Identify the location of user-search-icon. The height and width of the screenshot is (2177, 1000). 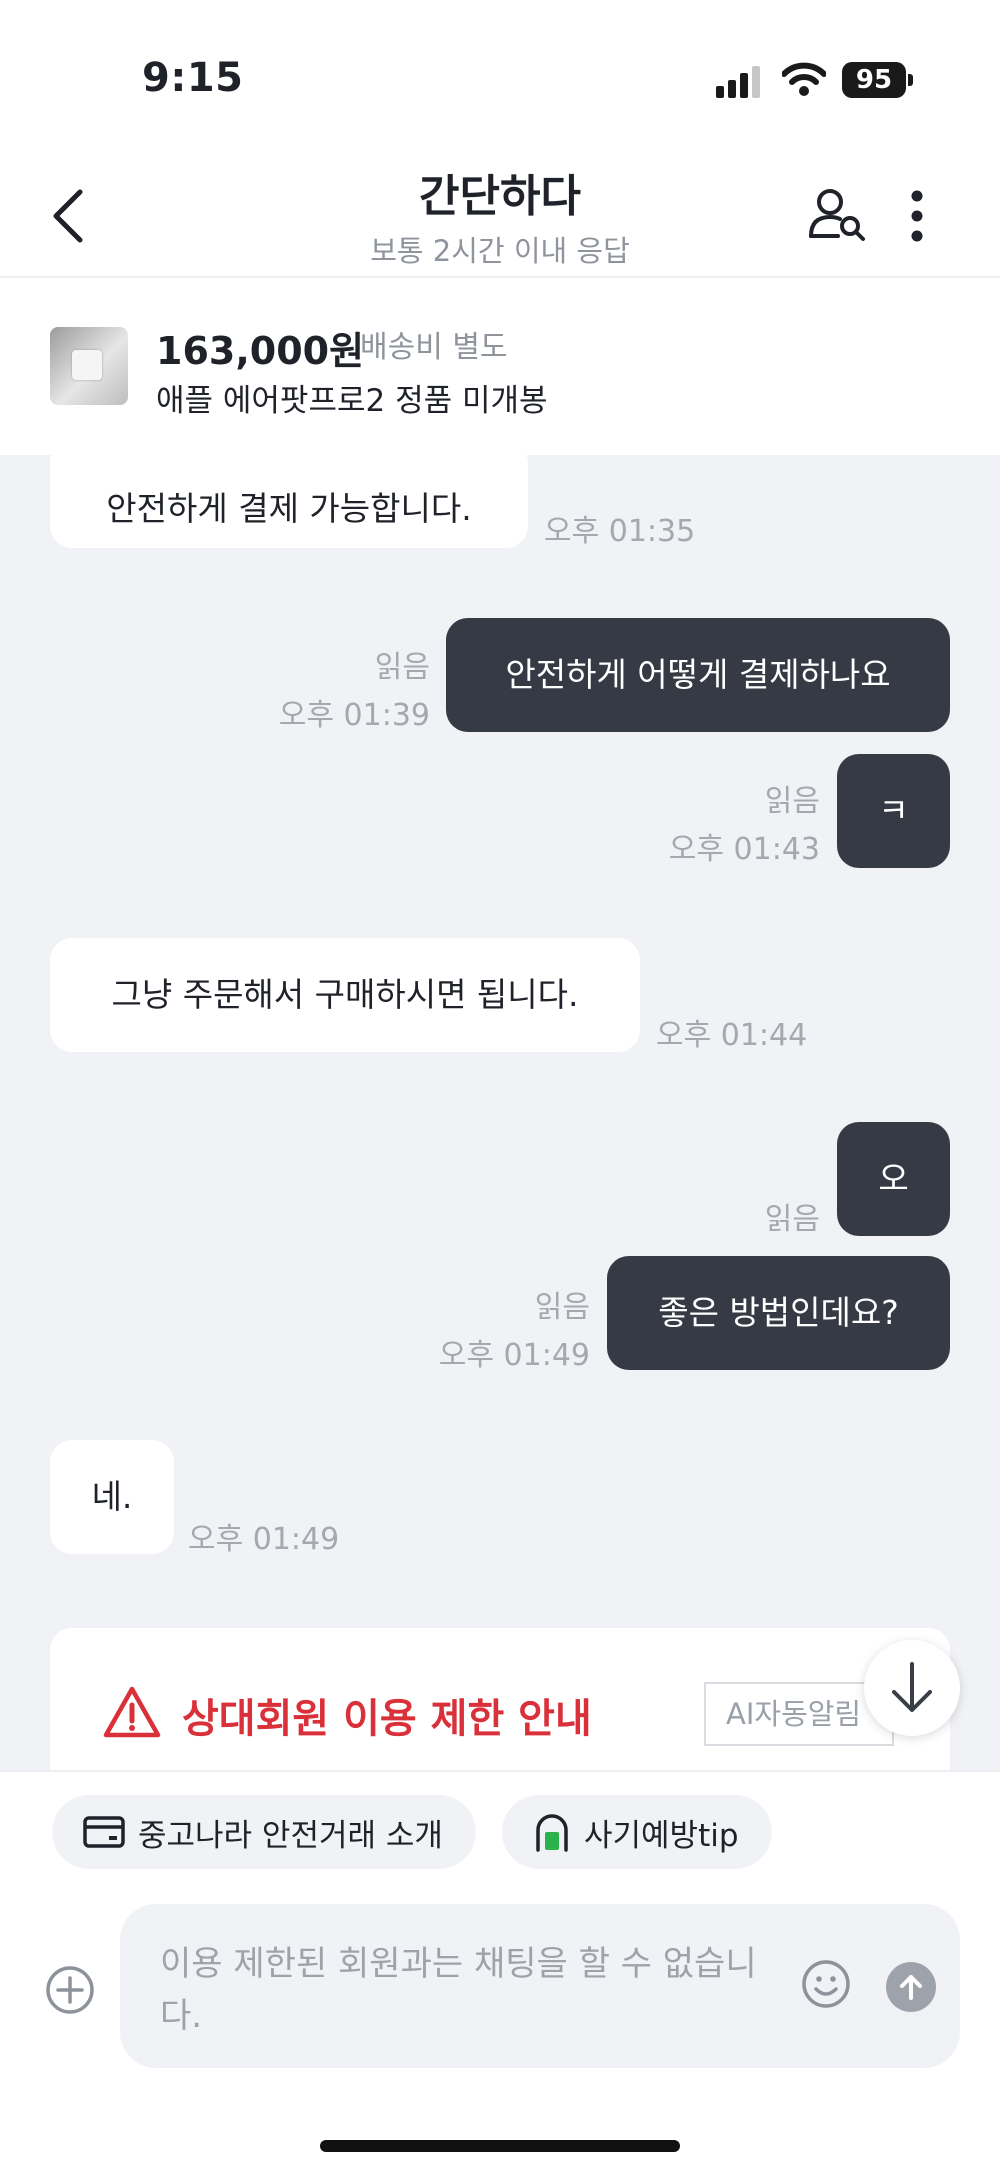
(838, 214).